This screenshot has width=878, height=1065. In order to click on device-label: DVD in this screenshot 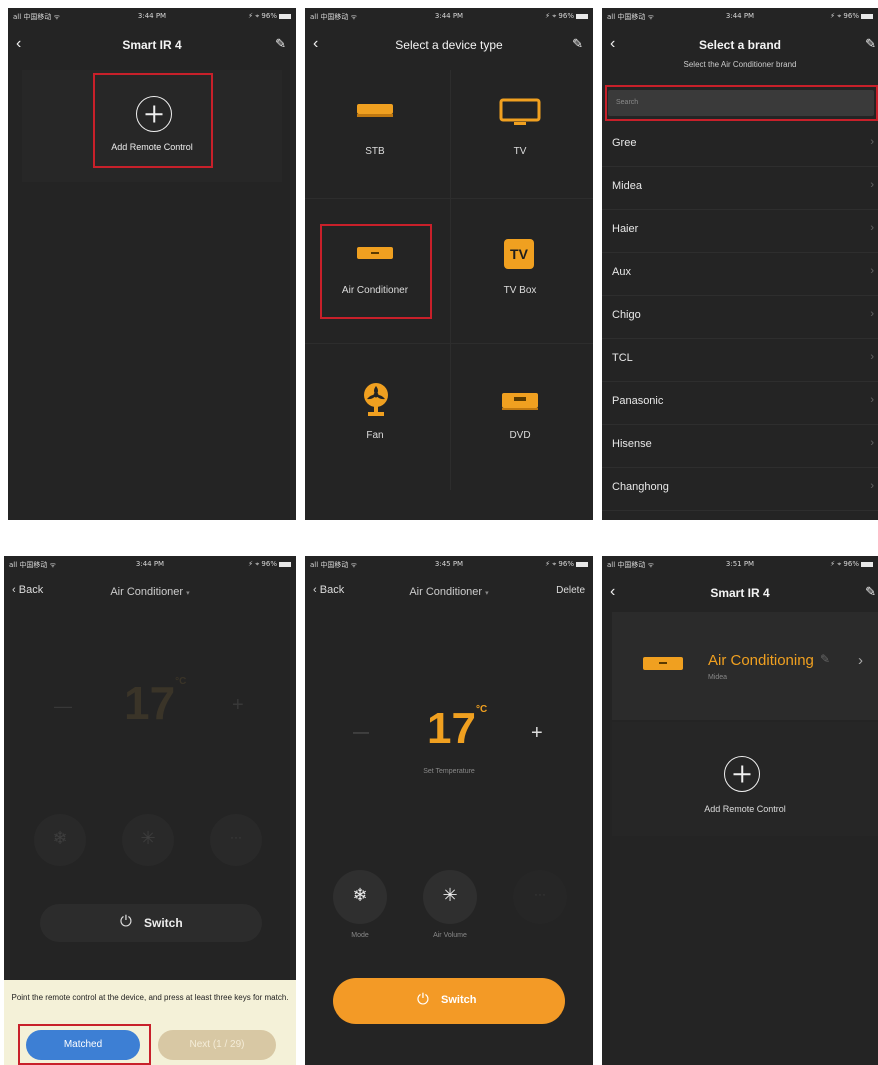, I will do `click(520, 435)`.